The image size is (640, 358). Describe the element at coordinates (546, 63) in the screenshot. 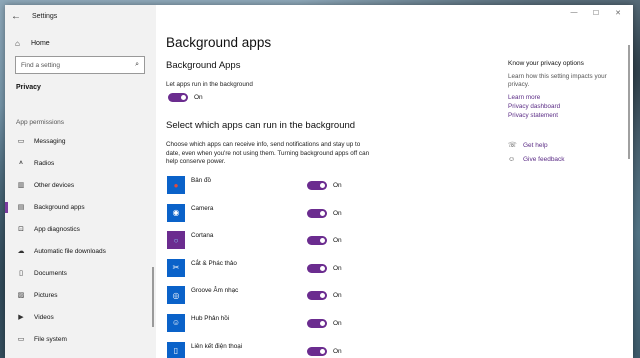

I see `privacy-options-title: Know your privacy options` at that location.